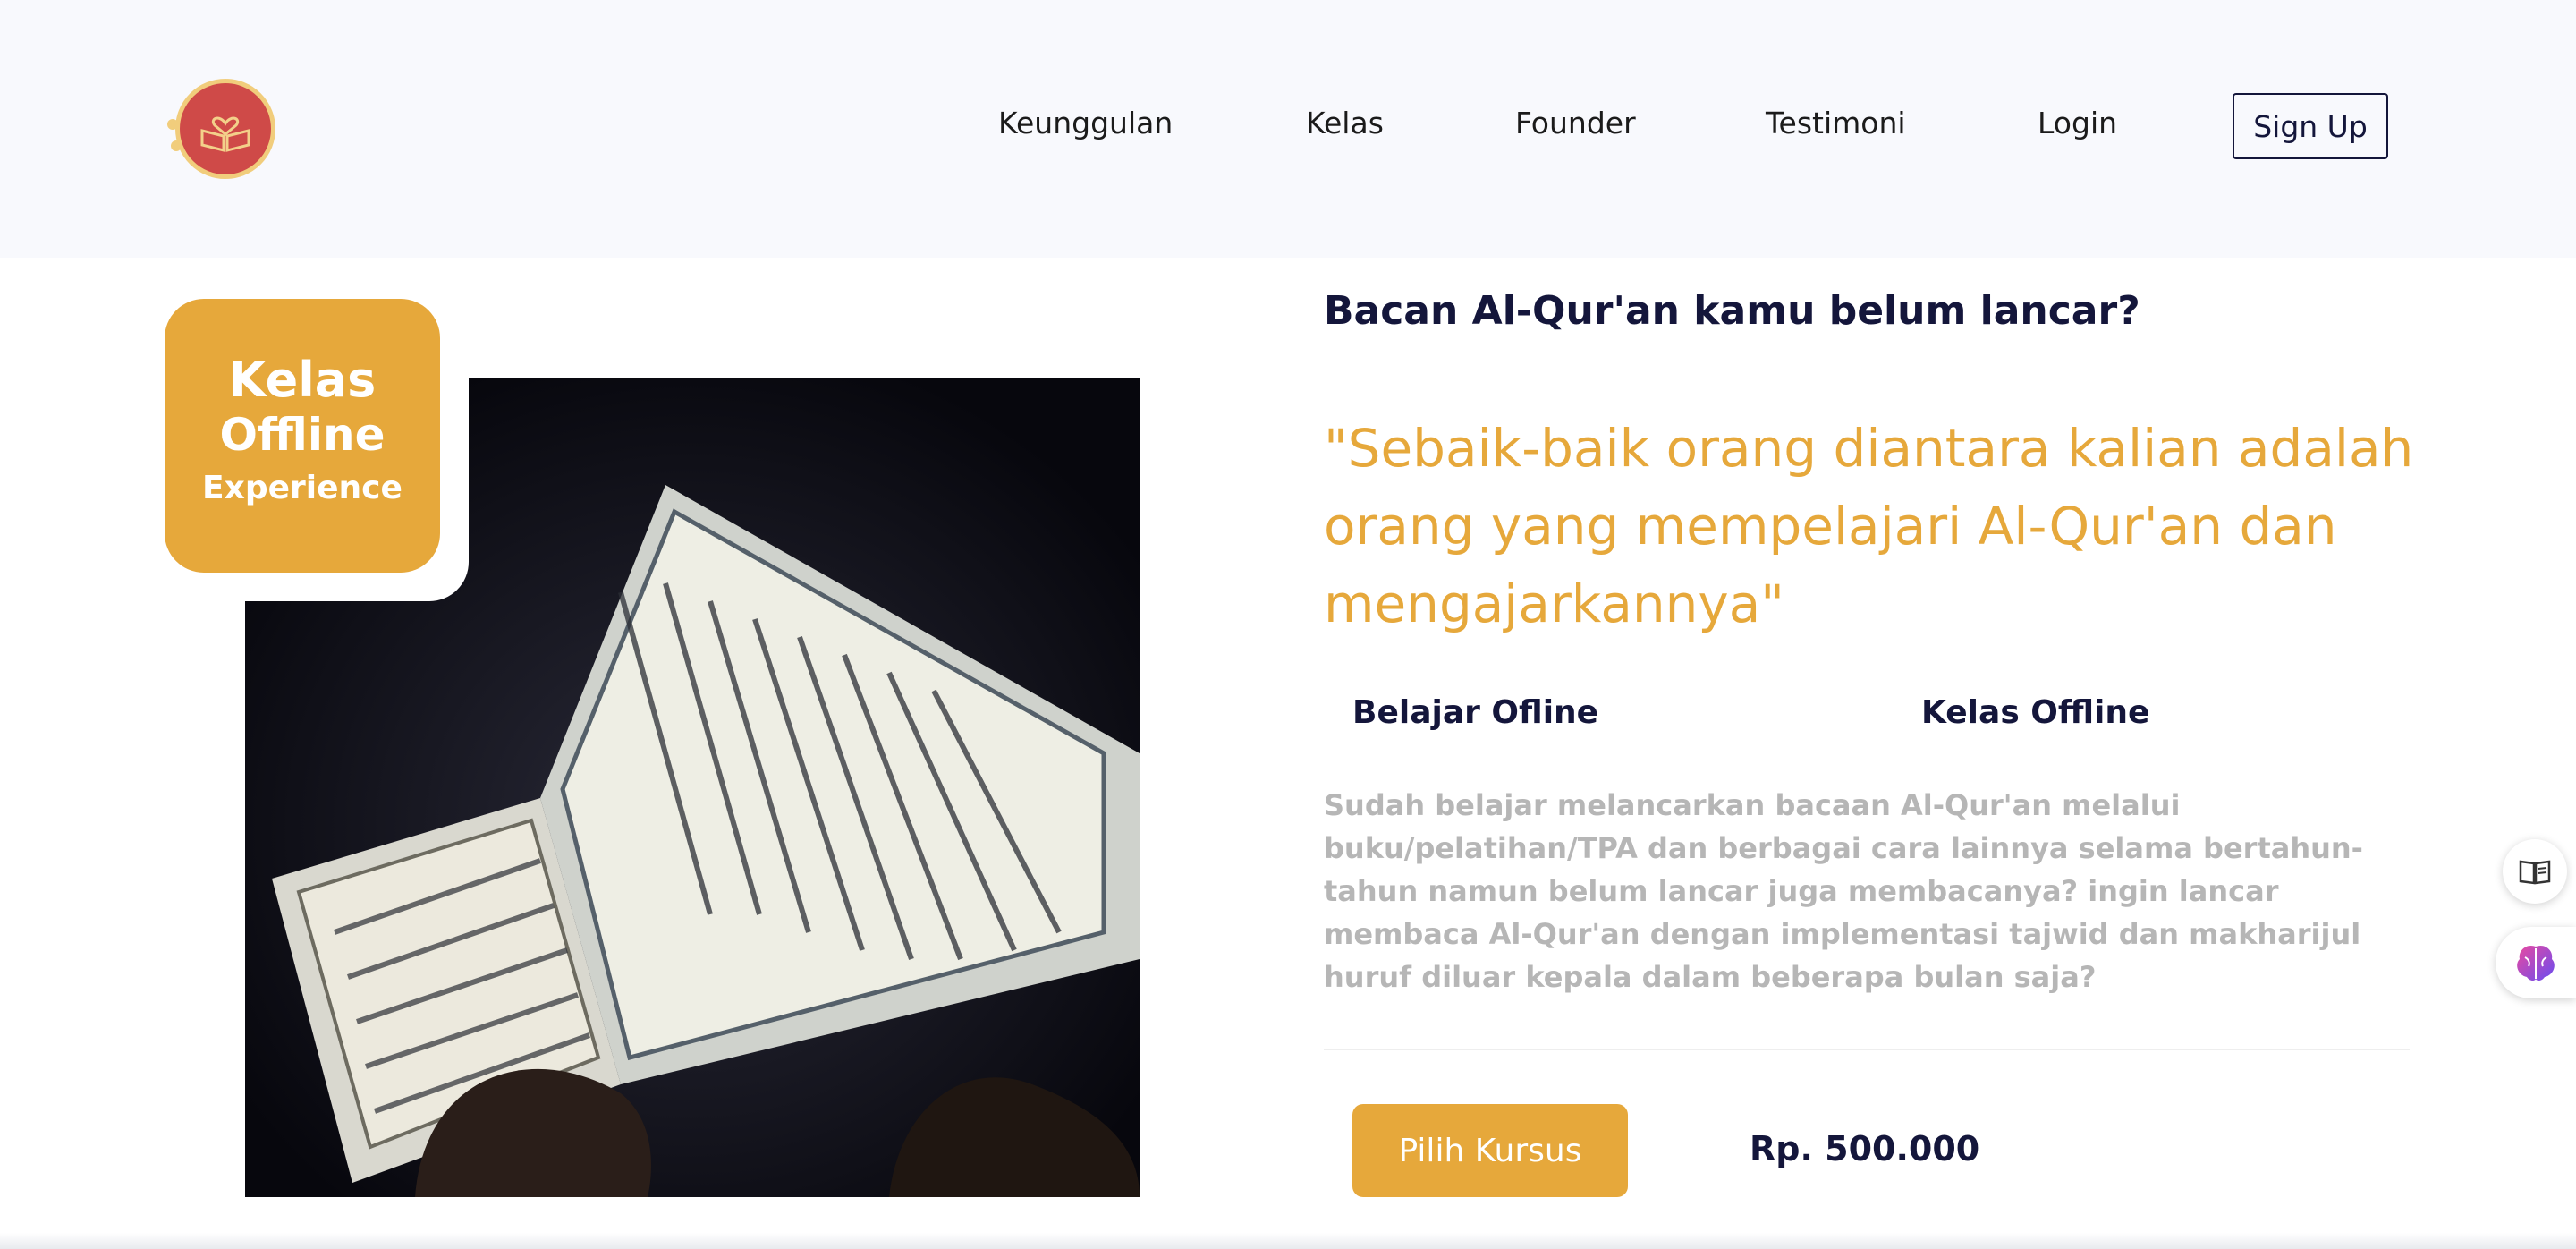 The height and width of the screenshot is (1249, 2576). I want to click on book-heart-icon, so click(225, 134).